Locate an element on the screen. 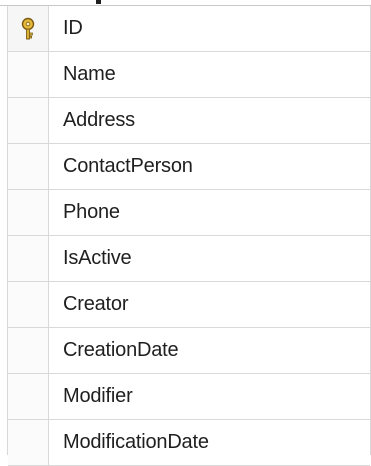 This screenshot has height=466, width=371. column-row-id: ID is located at coordinates (189, 29).